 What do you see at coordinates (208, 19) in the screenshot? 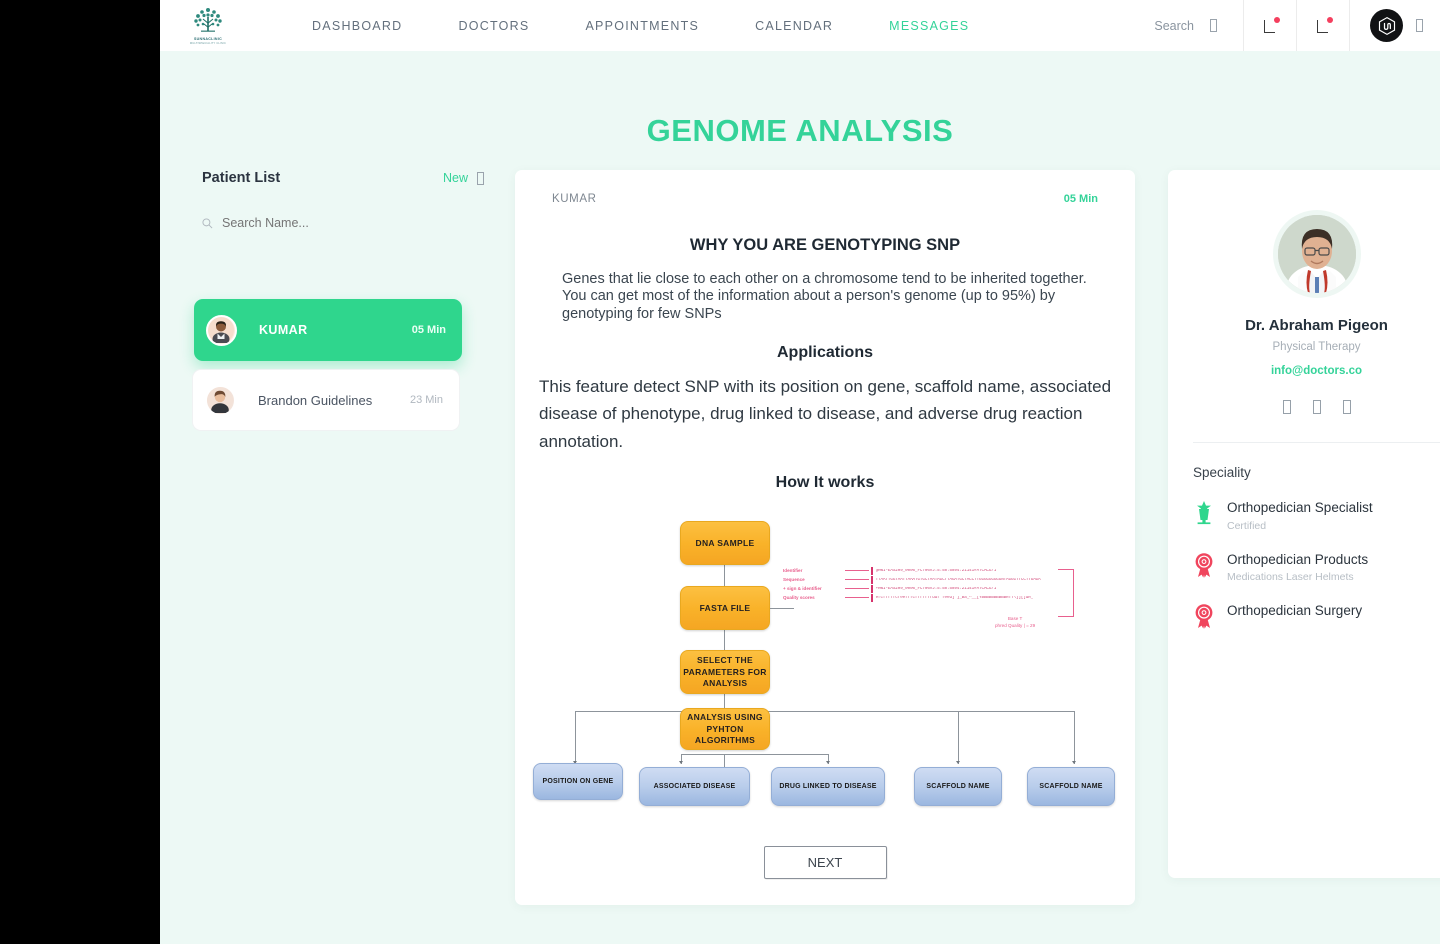
I see `tree-logo-icon` at bounding box center [208, 19].